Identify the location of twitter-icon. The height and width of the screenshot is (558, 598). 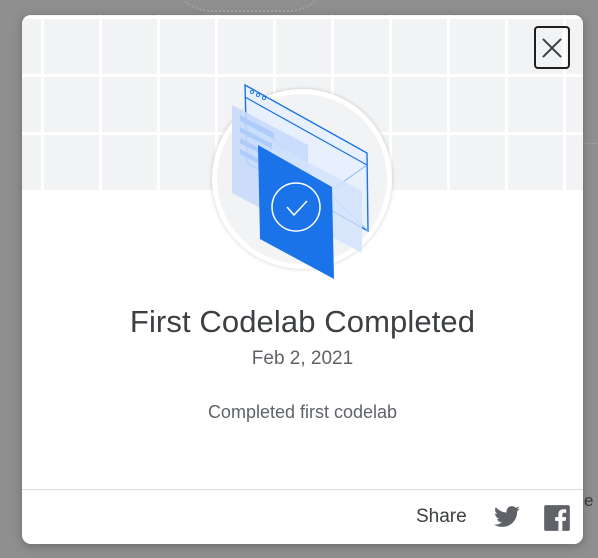
(507, 516).